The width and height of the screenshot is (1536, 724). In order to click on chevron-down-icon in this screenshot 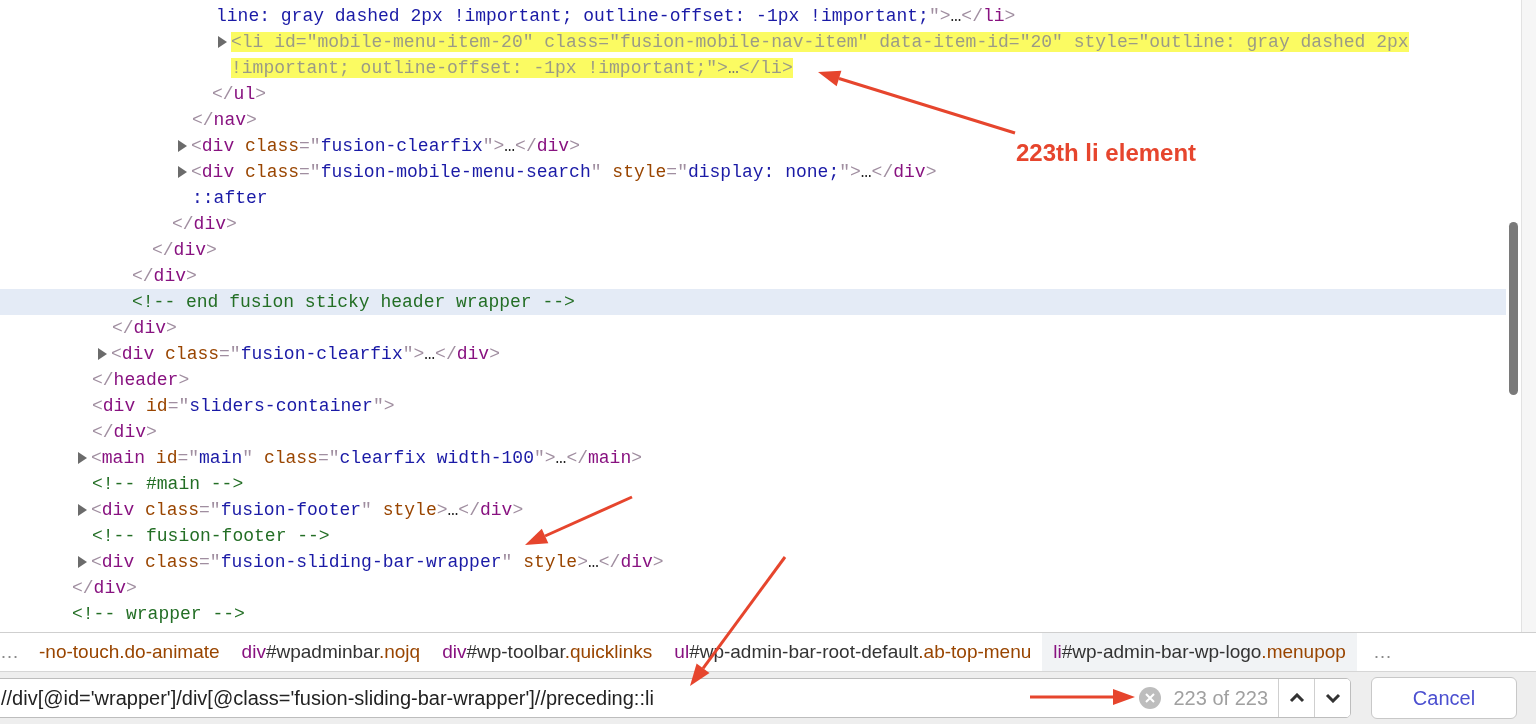, I will do `click(1332, 698)`.